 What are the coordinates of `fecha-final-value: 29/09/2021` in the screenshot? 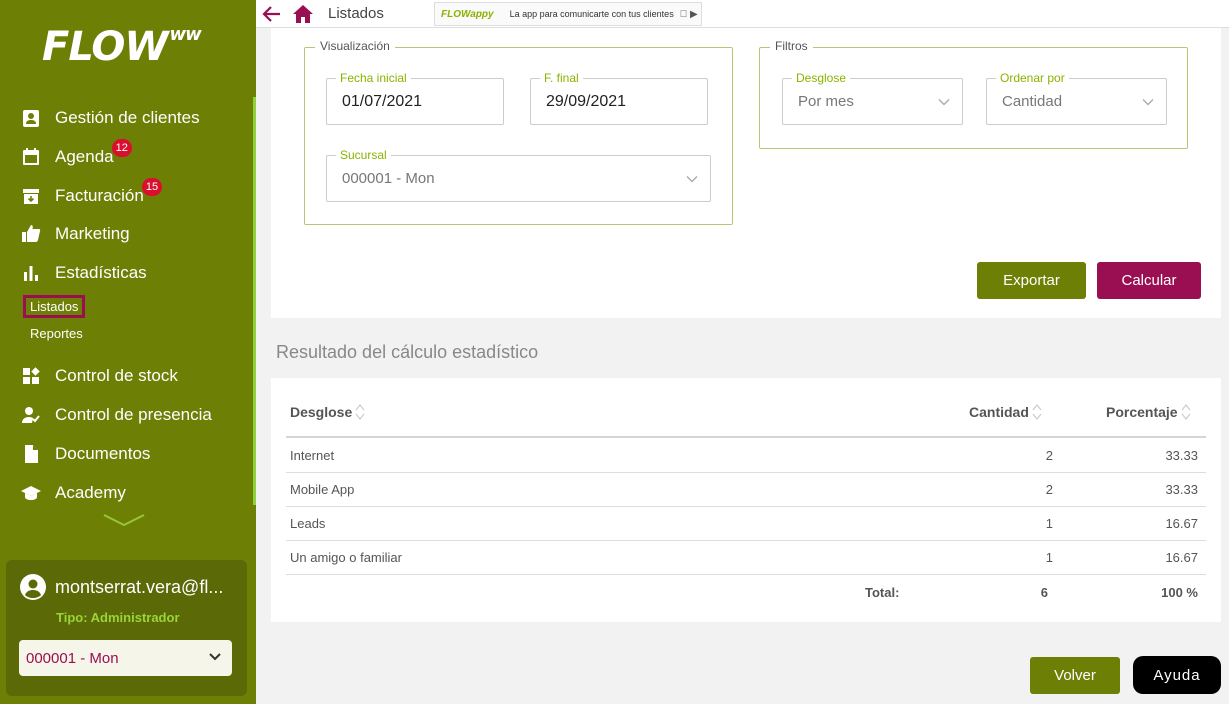 It's located at (586, 101).